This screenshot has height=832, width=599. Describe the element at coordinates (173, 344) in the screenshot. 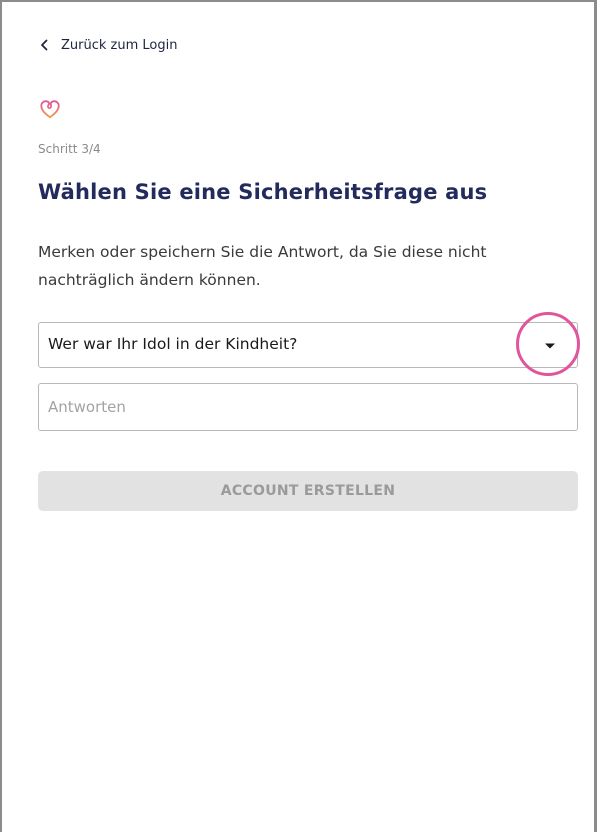

I see `security-question-value: Wer war Ihr Idol in der Kindheit?` at that location.